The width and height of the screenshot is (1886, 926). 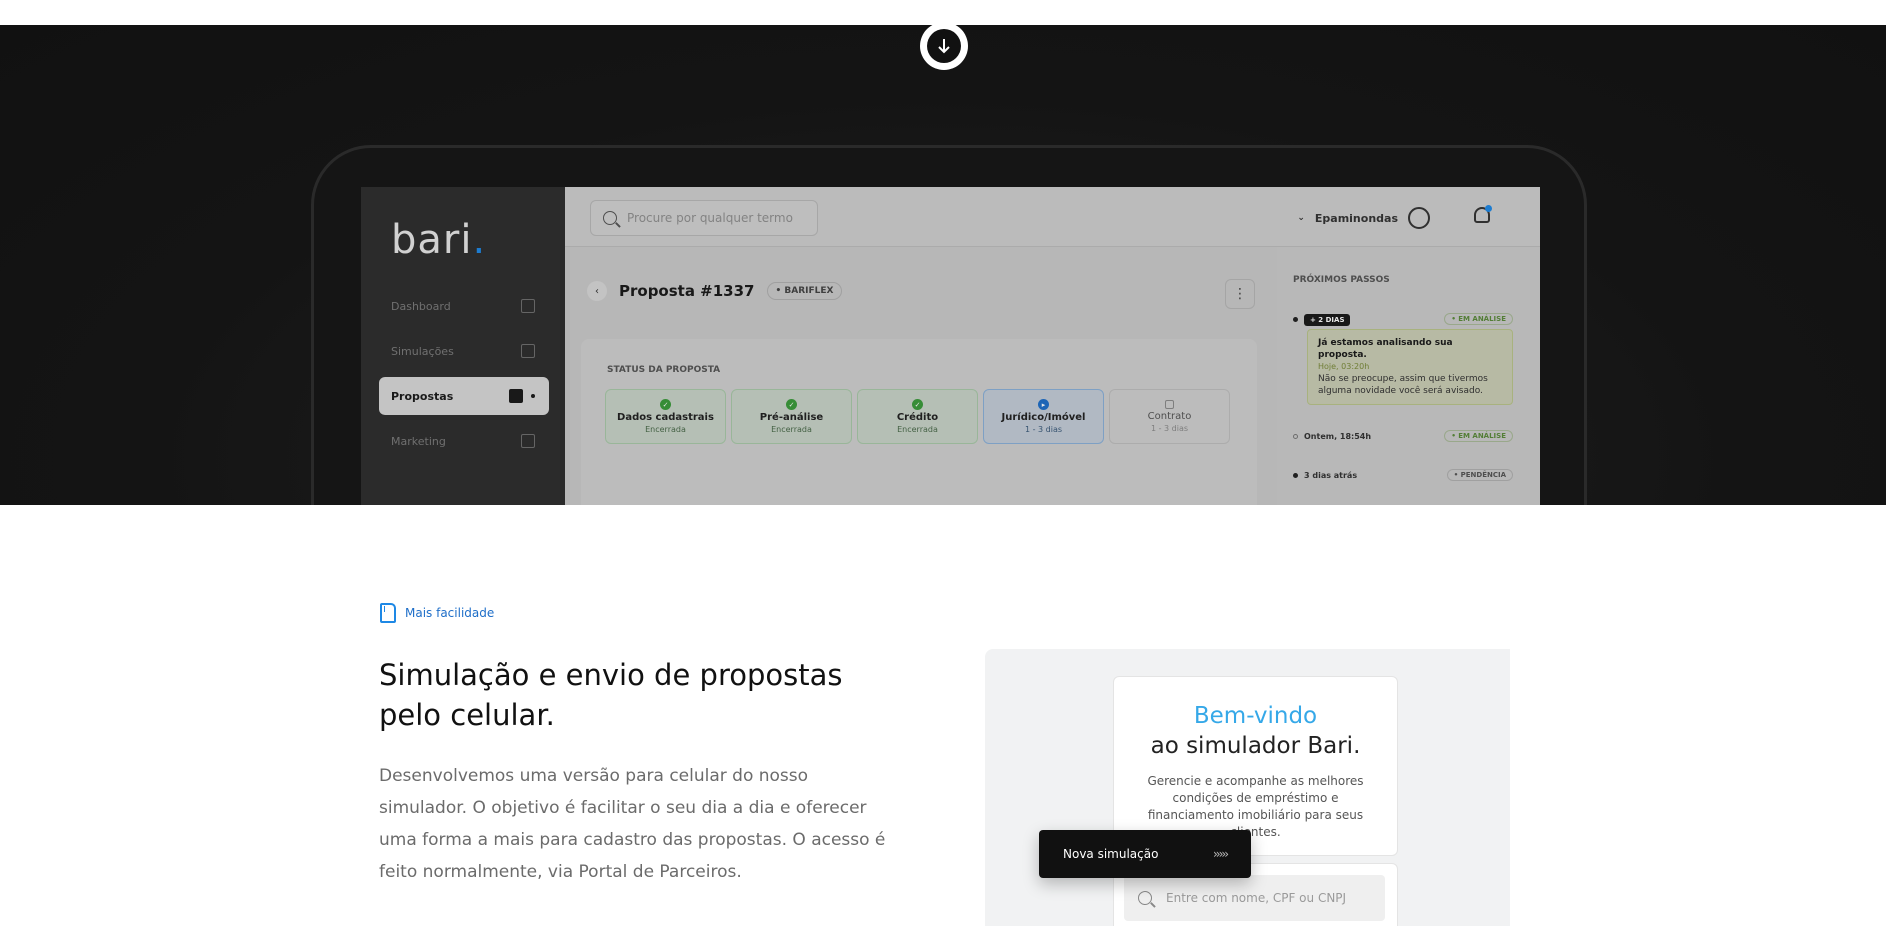 I want to click on time-chip: + 2 DIAS, so click(x=1327, y=319).